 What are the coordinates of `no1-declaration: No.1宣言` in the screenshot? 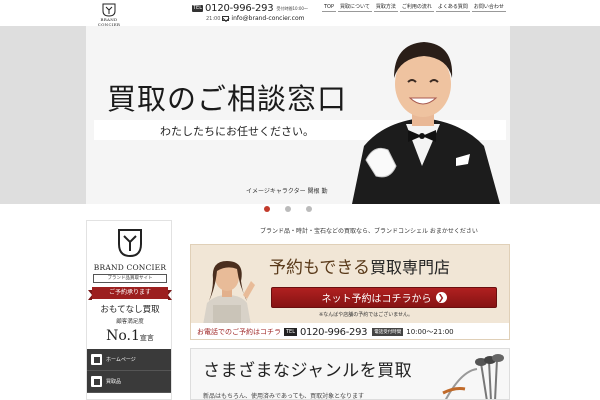 It's located at (130, 334).